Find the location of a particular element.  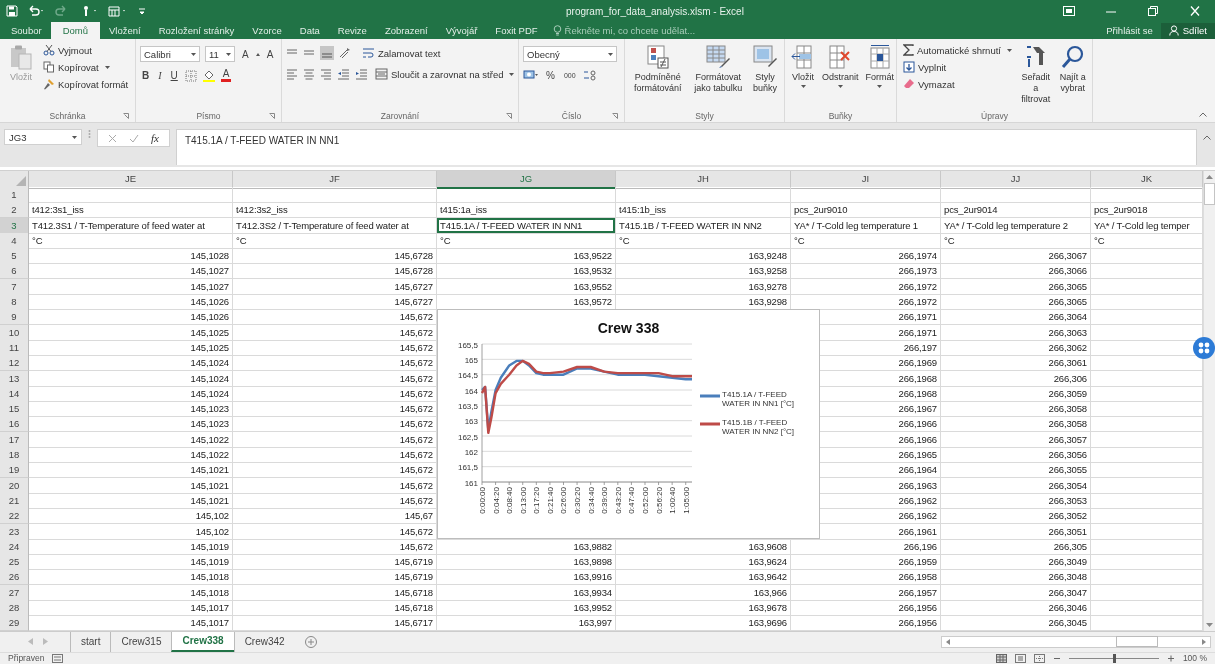

number-format-field: Obecný is located at coordinates (570, 54).